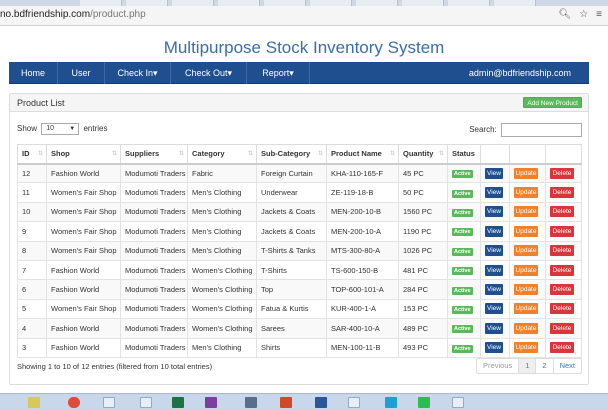 This screenshot has width=608, height=410. I want to click on onenote-icon, so click(211, 402).